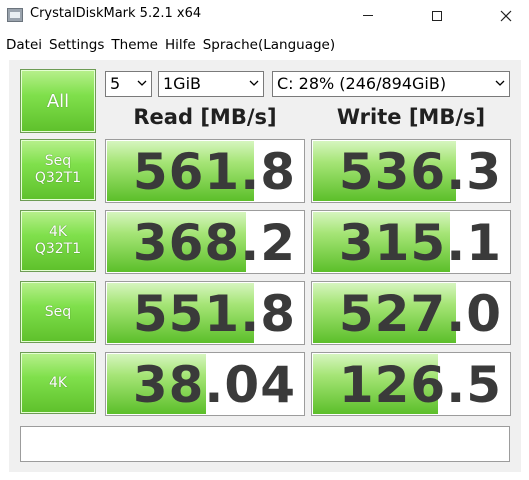  I want to click on seq-read-result: 551.8, so click(205, 313).